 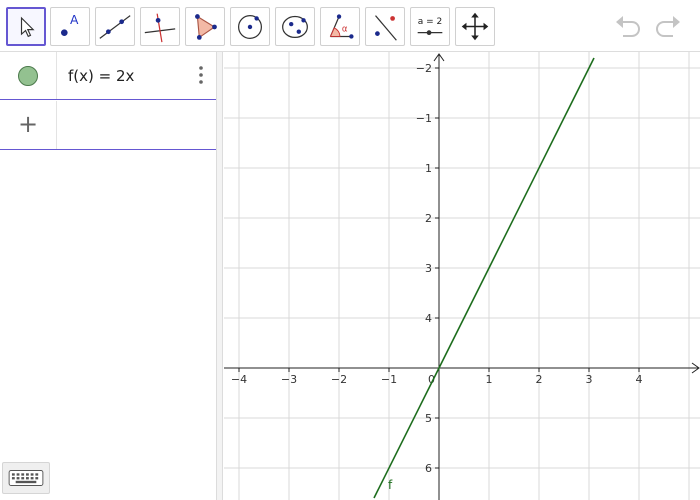 What do you see at coordinates (219, 276) in the screenshot?
I see `view-divider` at bounding box center [219, 276].